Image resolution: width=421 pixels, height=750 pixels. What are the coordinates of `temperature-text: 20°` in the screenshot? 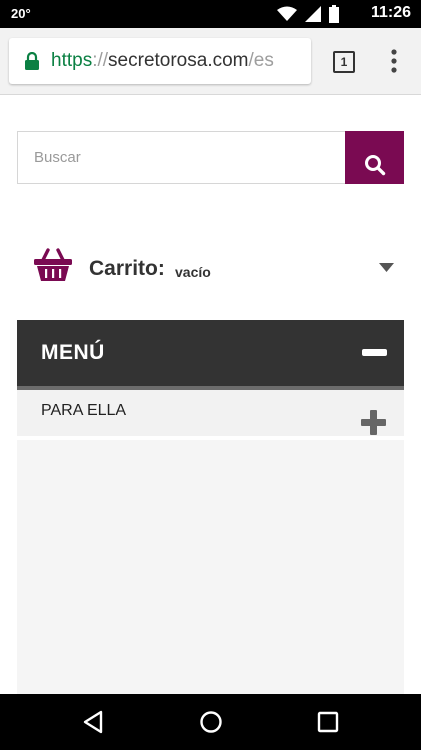 It's located at (21, 13).